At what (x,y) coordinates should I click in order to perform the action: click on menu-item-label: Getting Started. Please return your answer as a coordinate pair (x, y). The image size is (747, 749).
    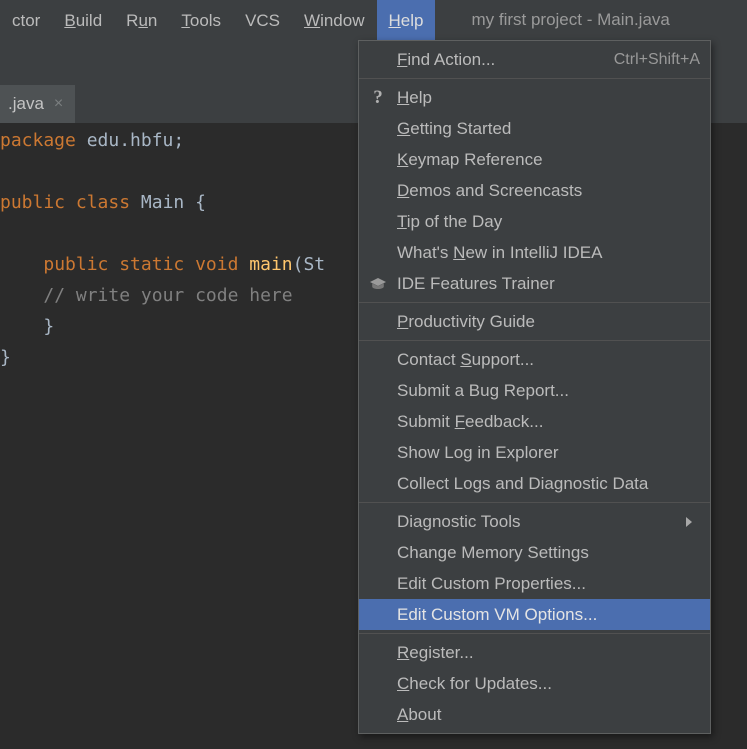
    Looking at the image, I should click on (454, 128).